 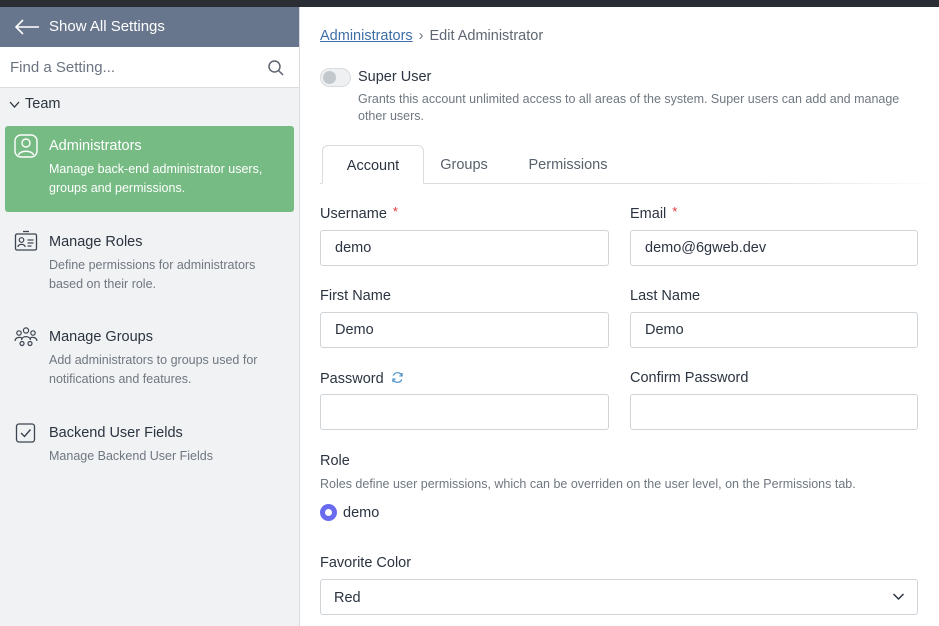 What do you see at coordinates (130, 67) in the screenshot?
I see `settings-search-input` at bounding box center [130, 67].